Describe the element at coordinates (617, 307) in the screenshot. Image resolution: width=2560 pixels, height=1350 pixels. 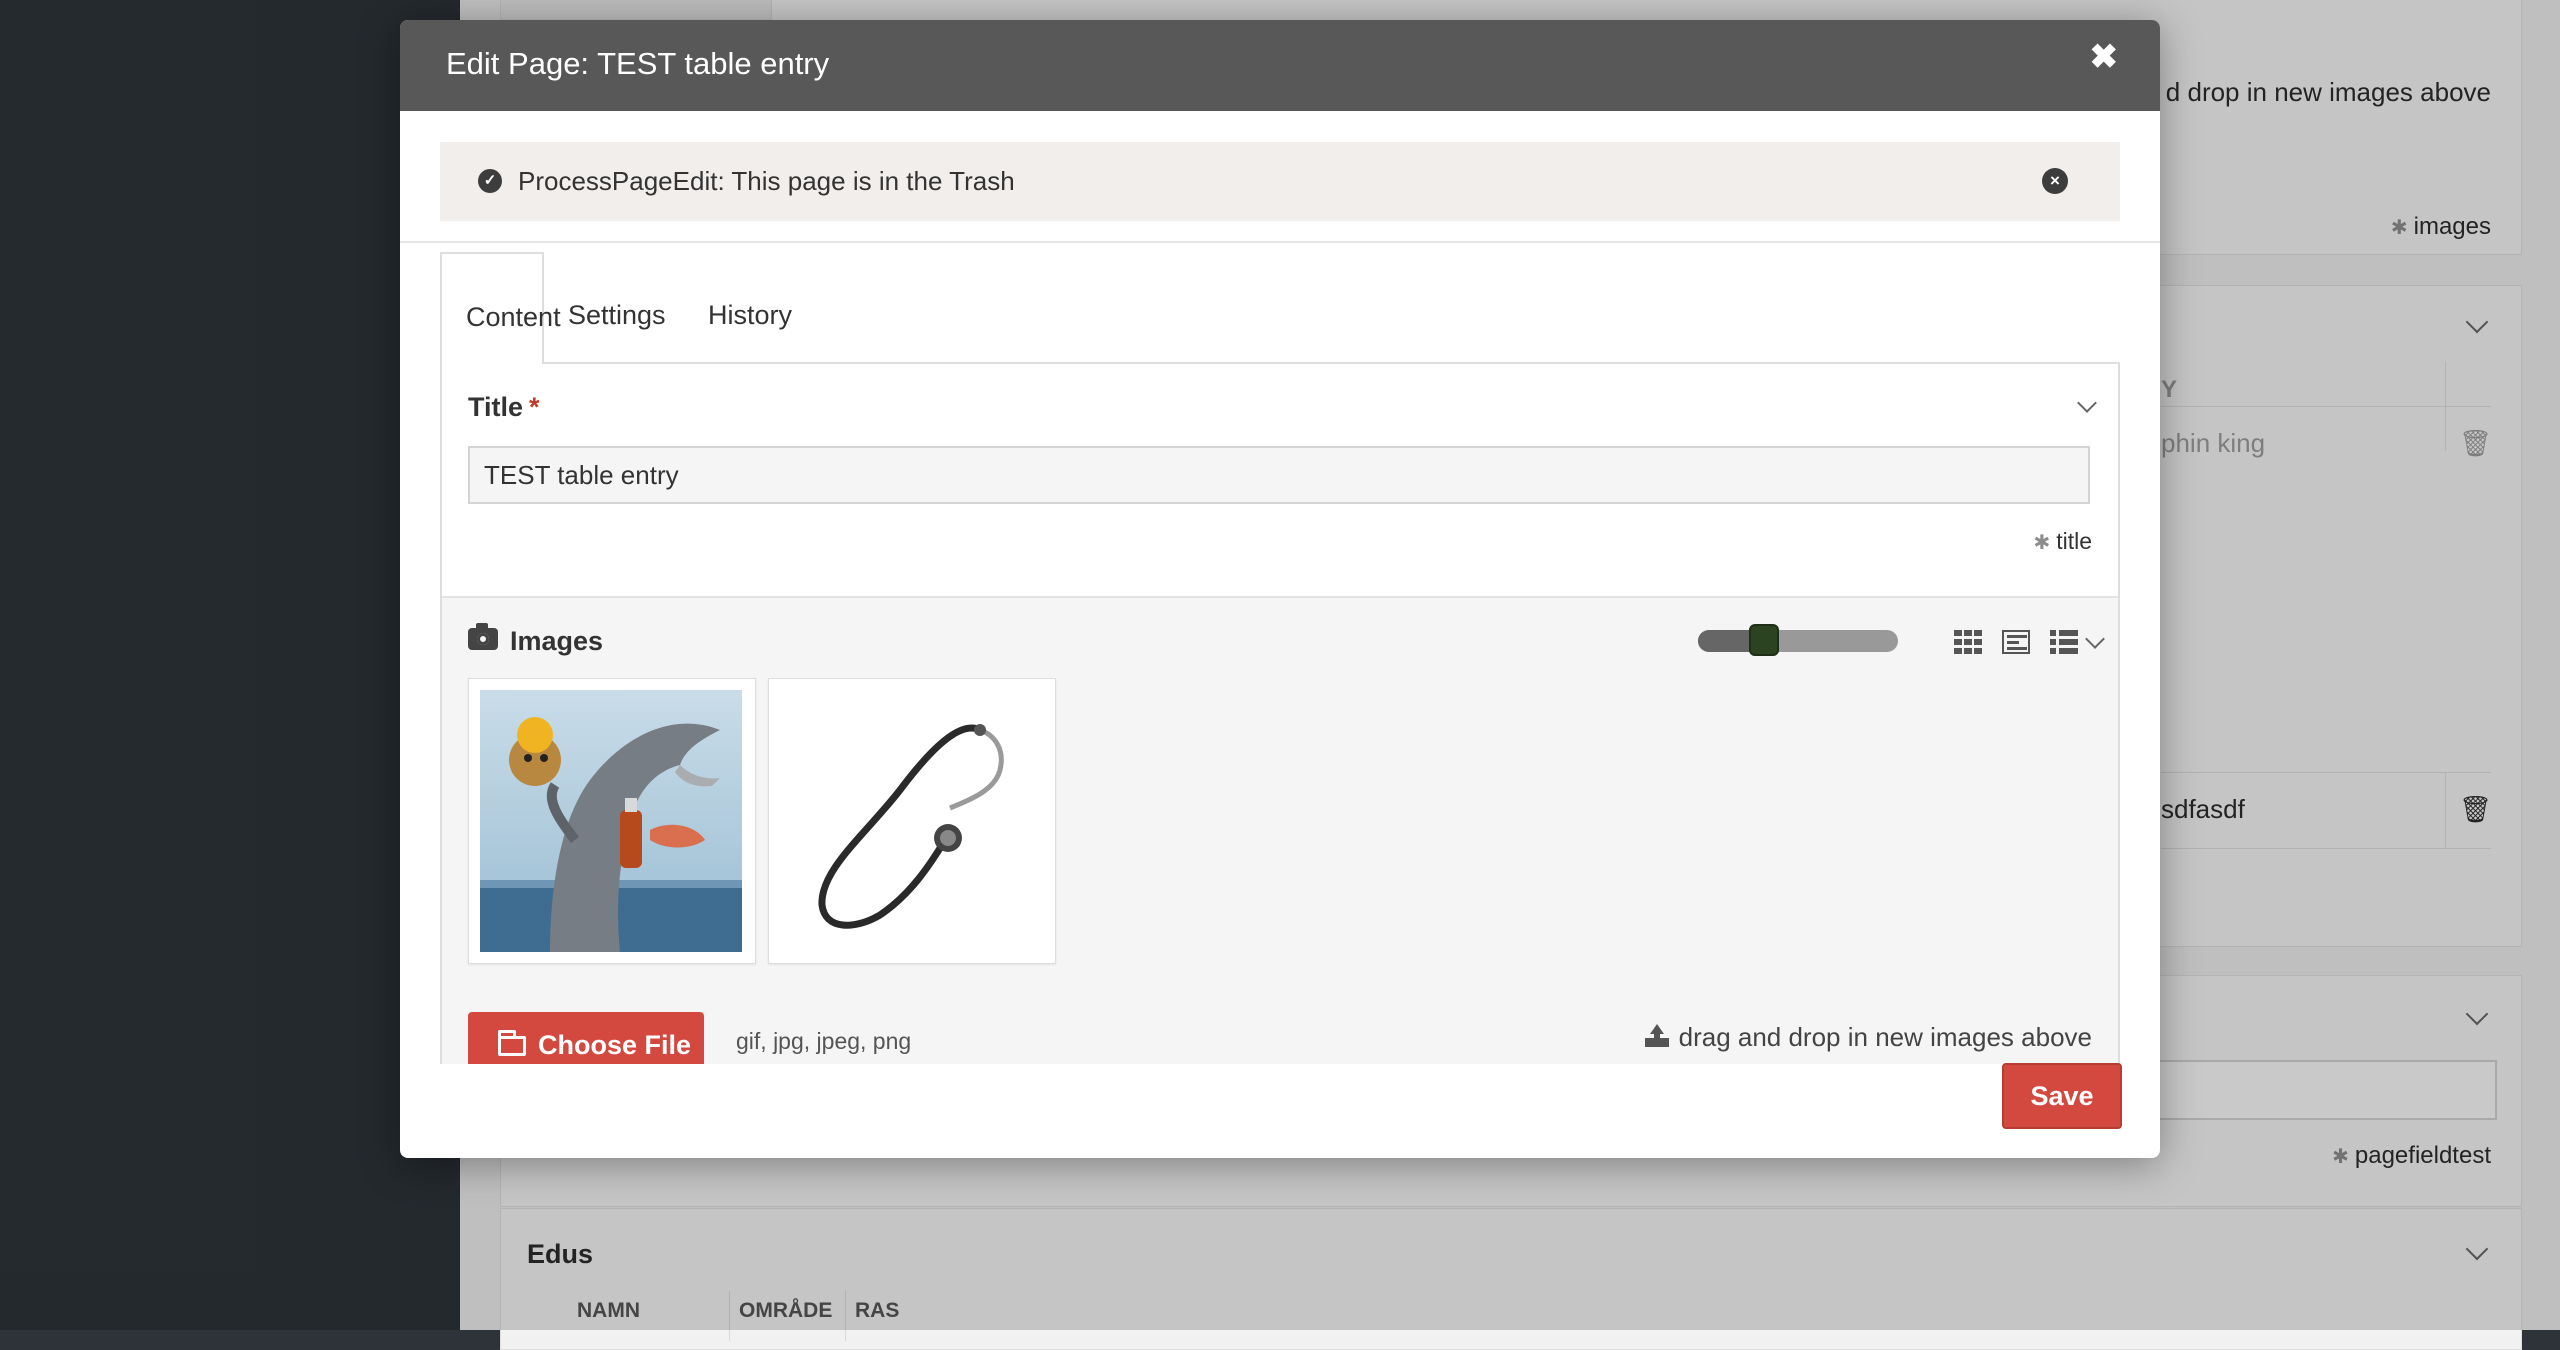
I see `tab-settings: Settings` at that location.